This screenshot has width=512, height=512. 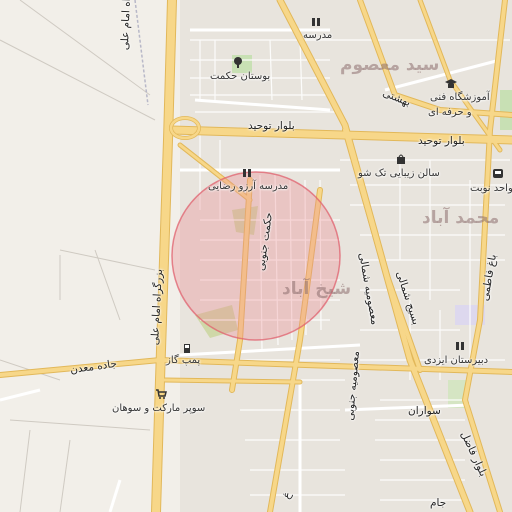 I want to click on road-label-savaran: سواران, so click(x=424, y=411).